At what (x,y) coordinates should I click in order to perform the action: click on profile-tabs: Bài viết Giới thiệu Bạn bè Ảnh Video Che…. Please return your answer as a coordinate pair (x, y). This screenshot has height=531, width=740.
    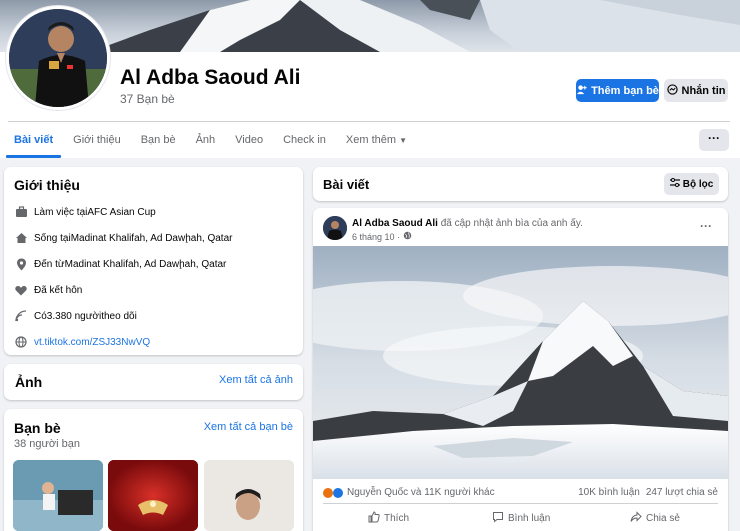
    Looking at the image, I should click on (210, 140).